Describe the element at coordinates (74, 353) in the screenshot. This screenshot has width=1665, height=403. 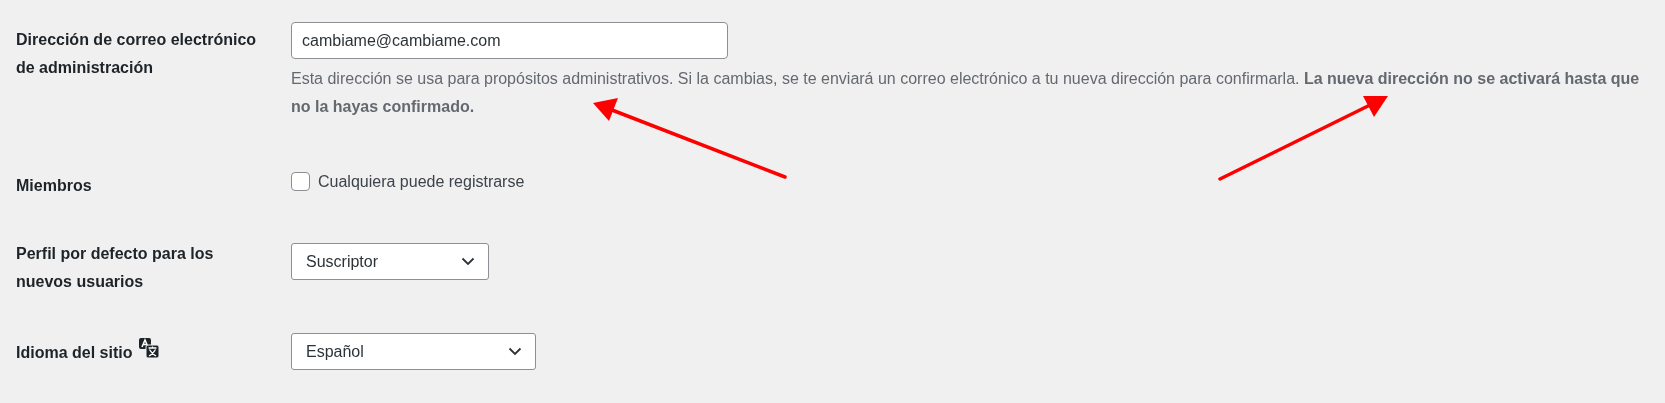
I see `field-label: Idioma del sitio` at that location.